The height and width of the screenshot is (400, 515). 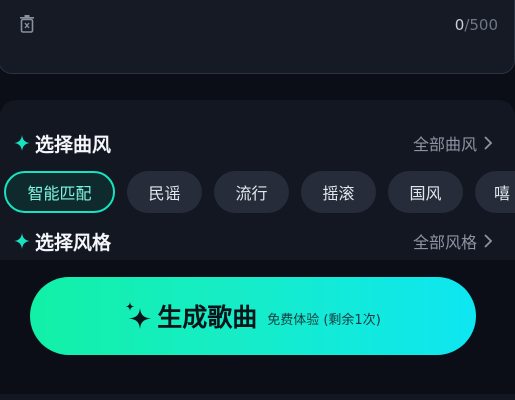 I want to click on chip-label: 嘻, so click(x=502, y=193).